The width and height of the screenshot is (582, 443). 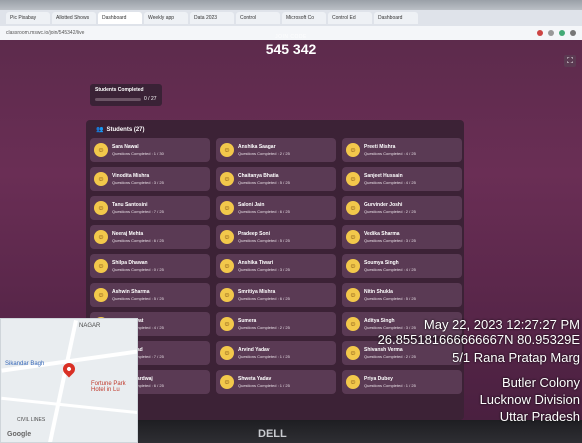 What do you see at coordinates (138, 269) in the screenshot?
I see `student-status: Questions Completed : 0 / 25` at bounding box center [138, 269].